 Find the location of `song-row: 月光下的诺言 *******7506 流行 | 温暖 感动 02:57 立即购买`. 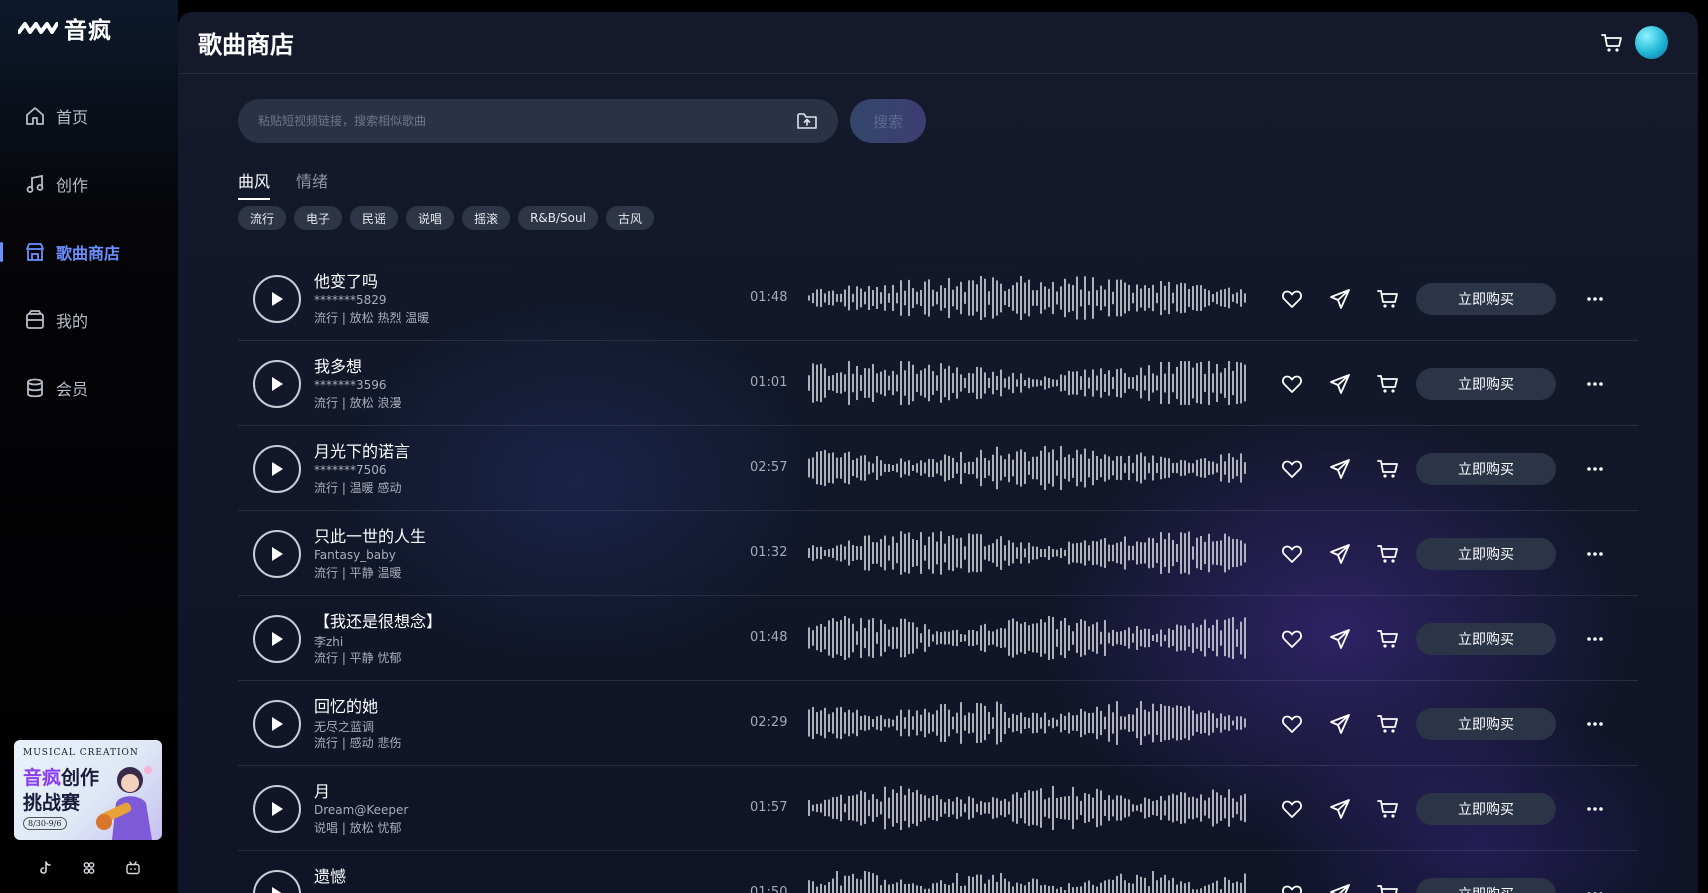

song-row: 月光下的诺言 *******7506 流行 | 温暖 感动 02:57 立即购买 is located at coordinates (938, 468).